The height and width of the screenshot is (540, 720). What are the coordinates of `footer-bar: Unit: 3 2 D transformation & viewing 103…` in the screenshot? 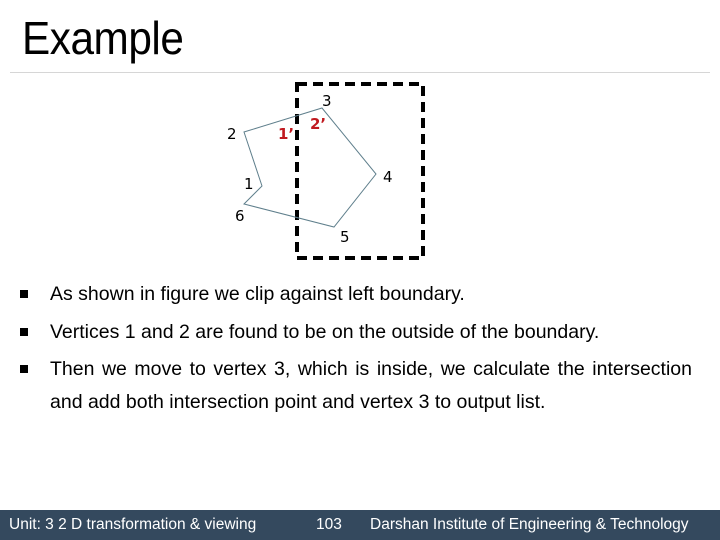 It's located at (360, 525).